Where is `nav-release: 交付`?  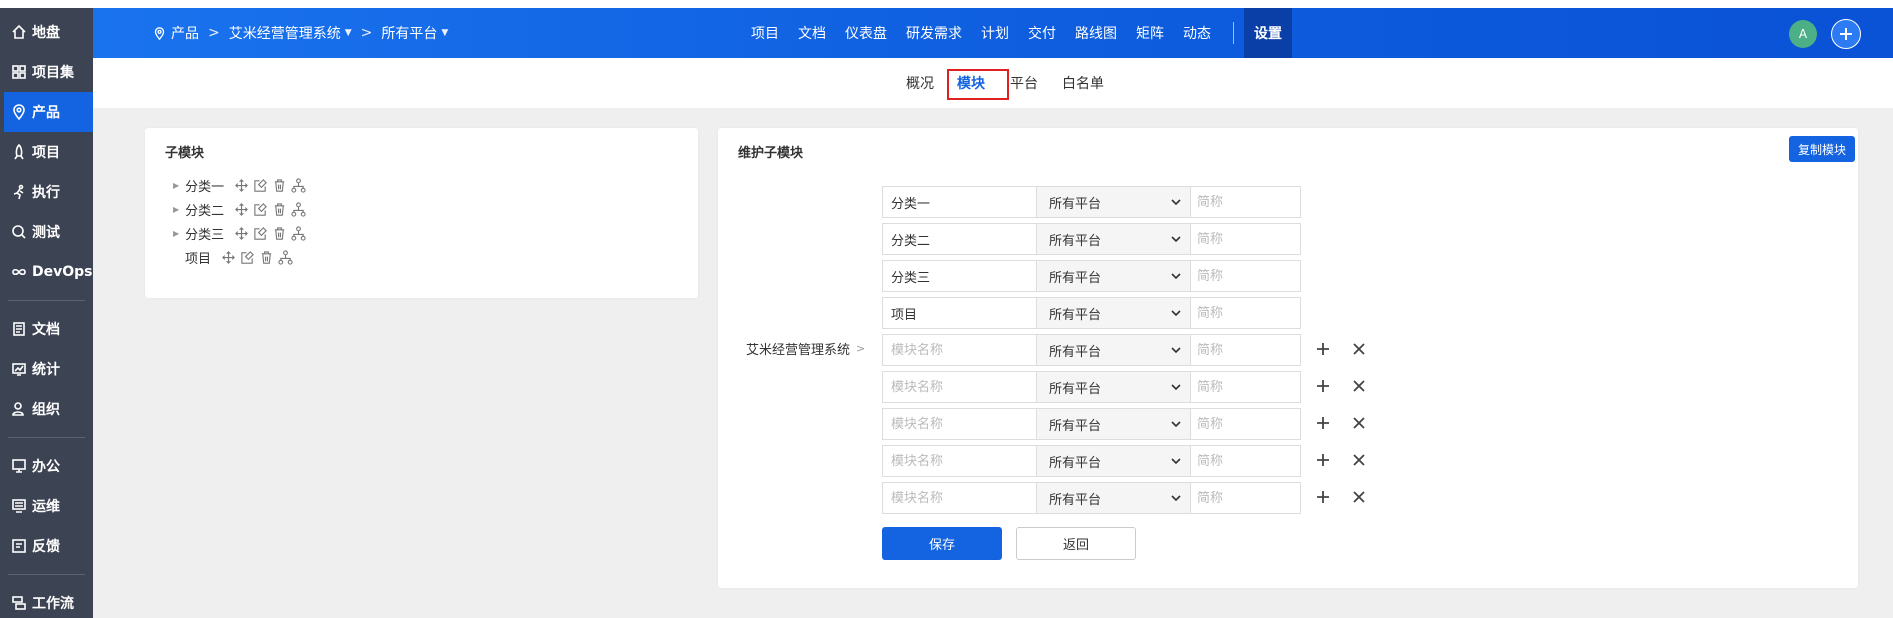
nav-release: 交付 is located at coordinates (1042, 33).